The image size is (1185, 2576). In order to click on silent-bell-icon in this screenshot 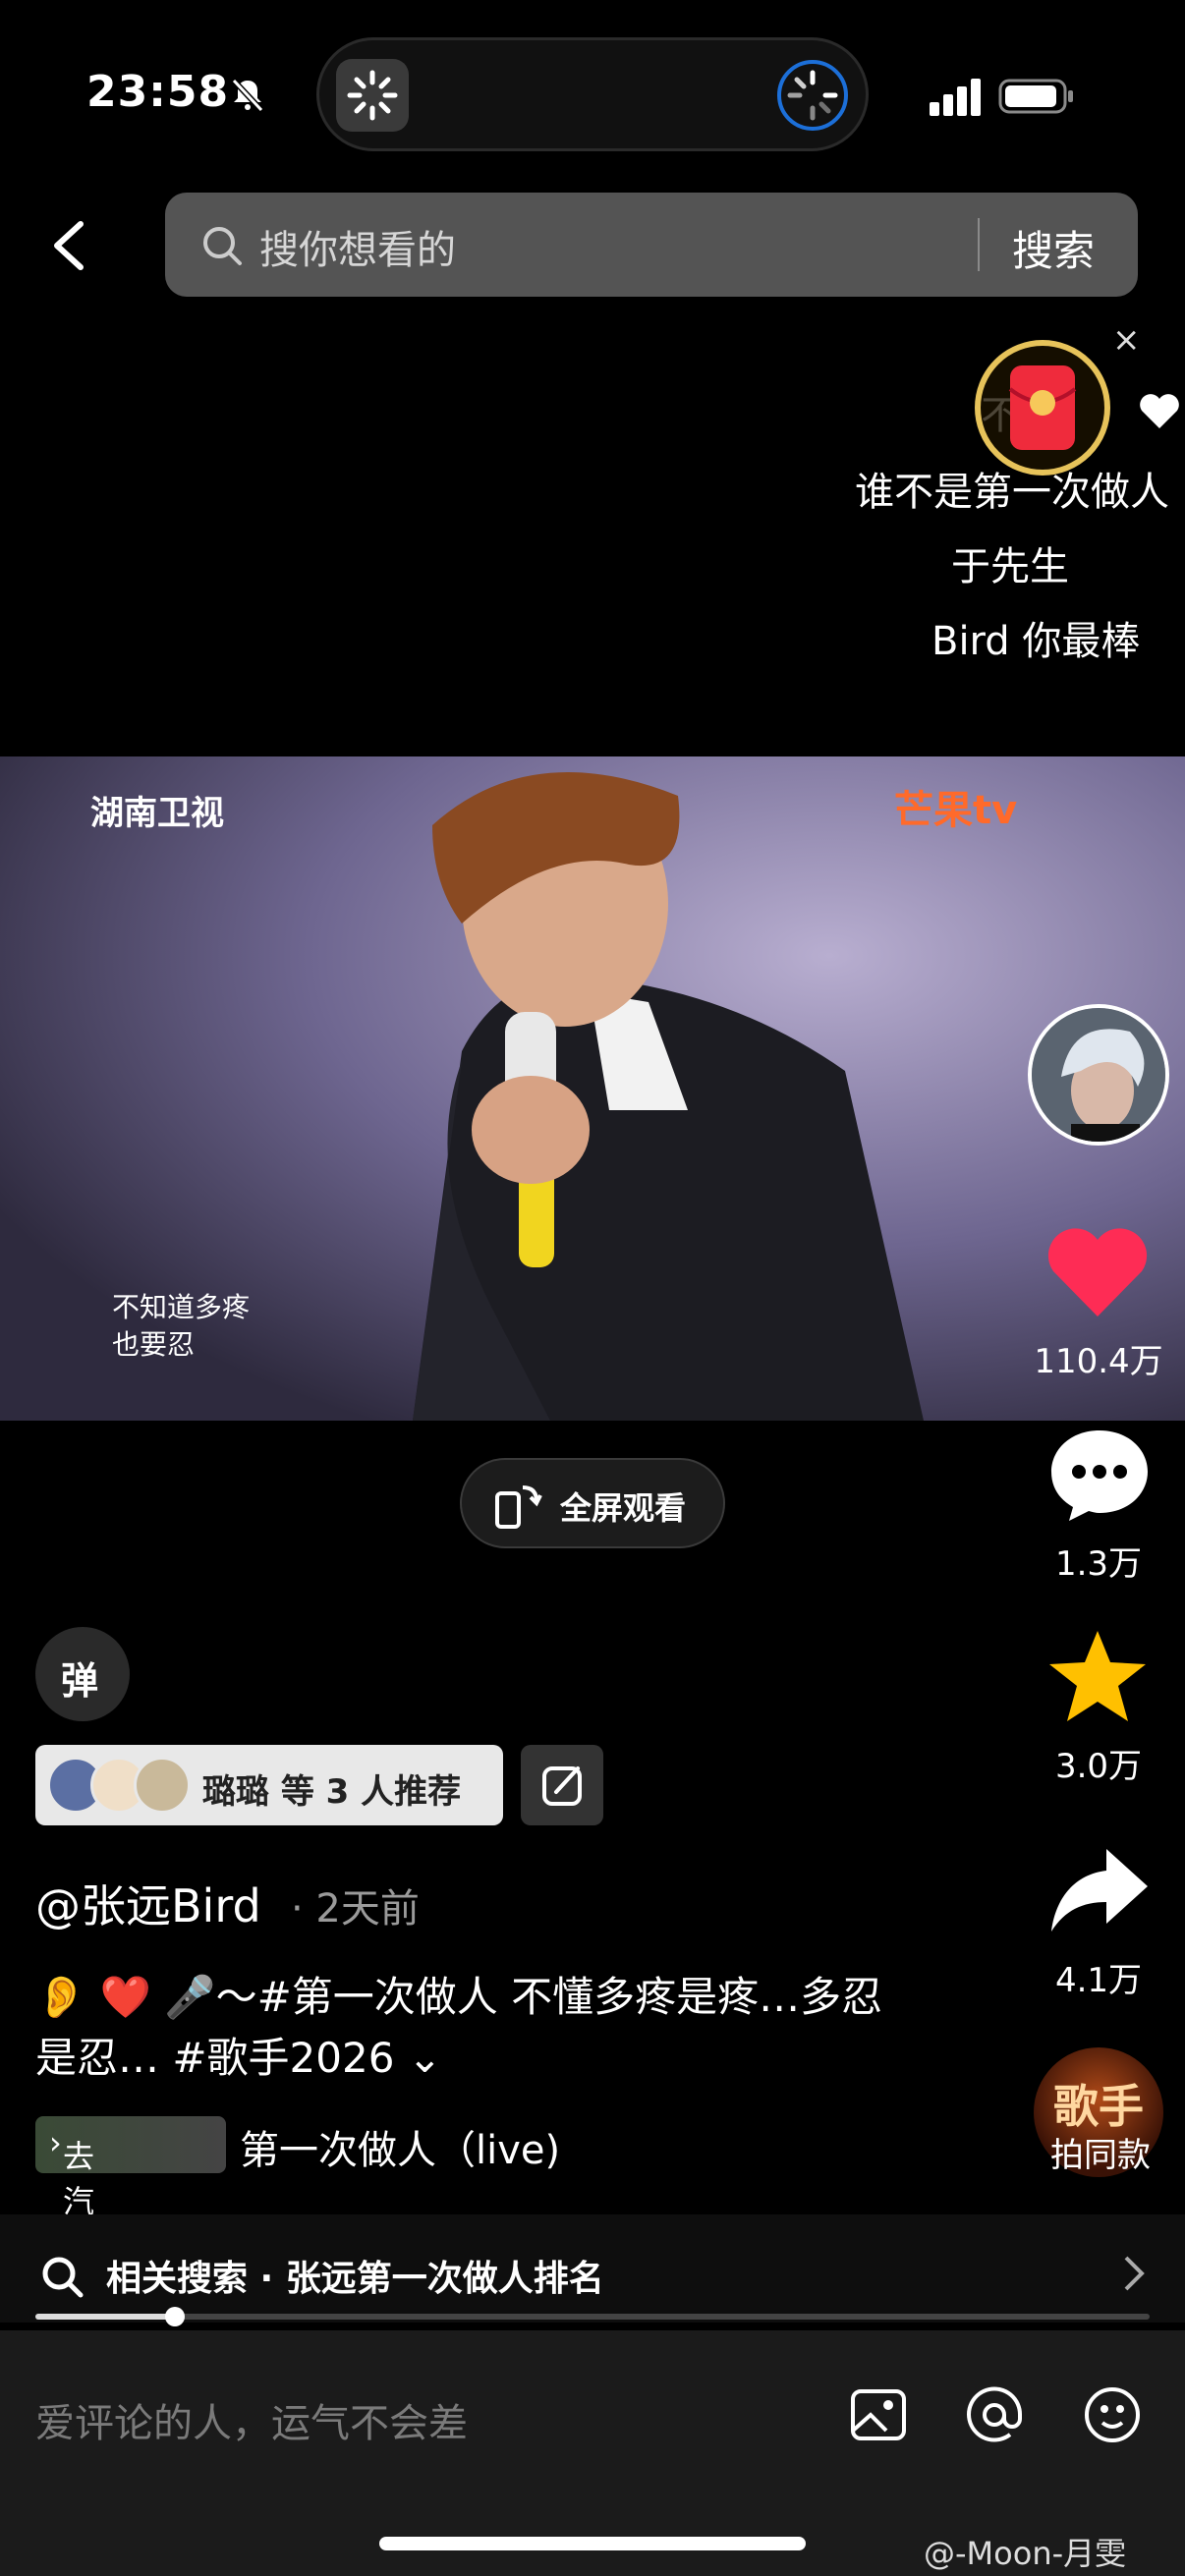, I will do `click(248, 95)`.